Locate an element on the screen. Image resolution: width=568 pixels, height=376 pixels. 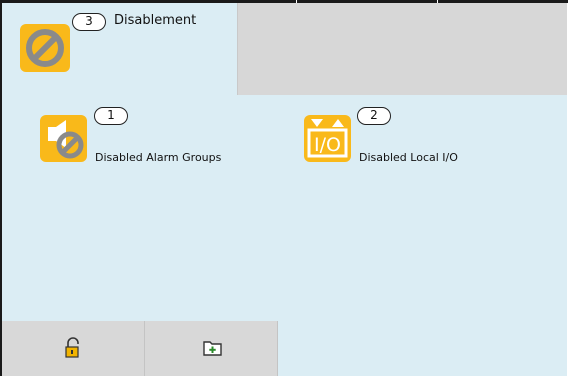
add-folder-button is located at coordinates (211, 348).